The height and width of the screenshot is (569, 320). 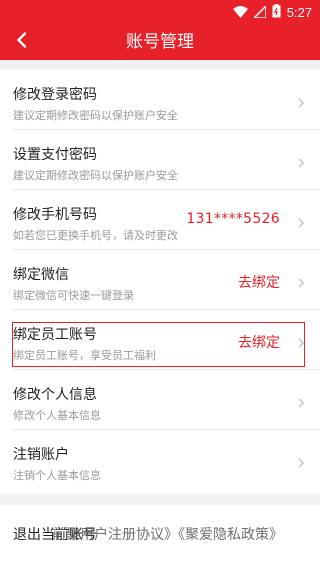 I want to click on row-subtitle: 如若您已更换手机号，请及时更改, so click(x=95, y=235).